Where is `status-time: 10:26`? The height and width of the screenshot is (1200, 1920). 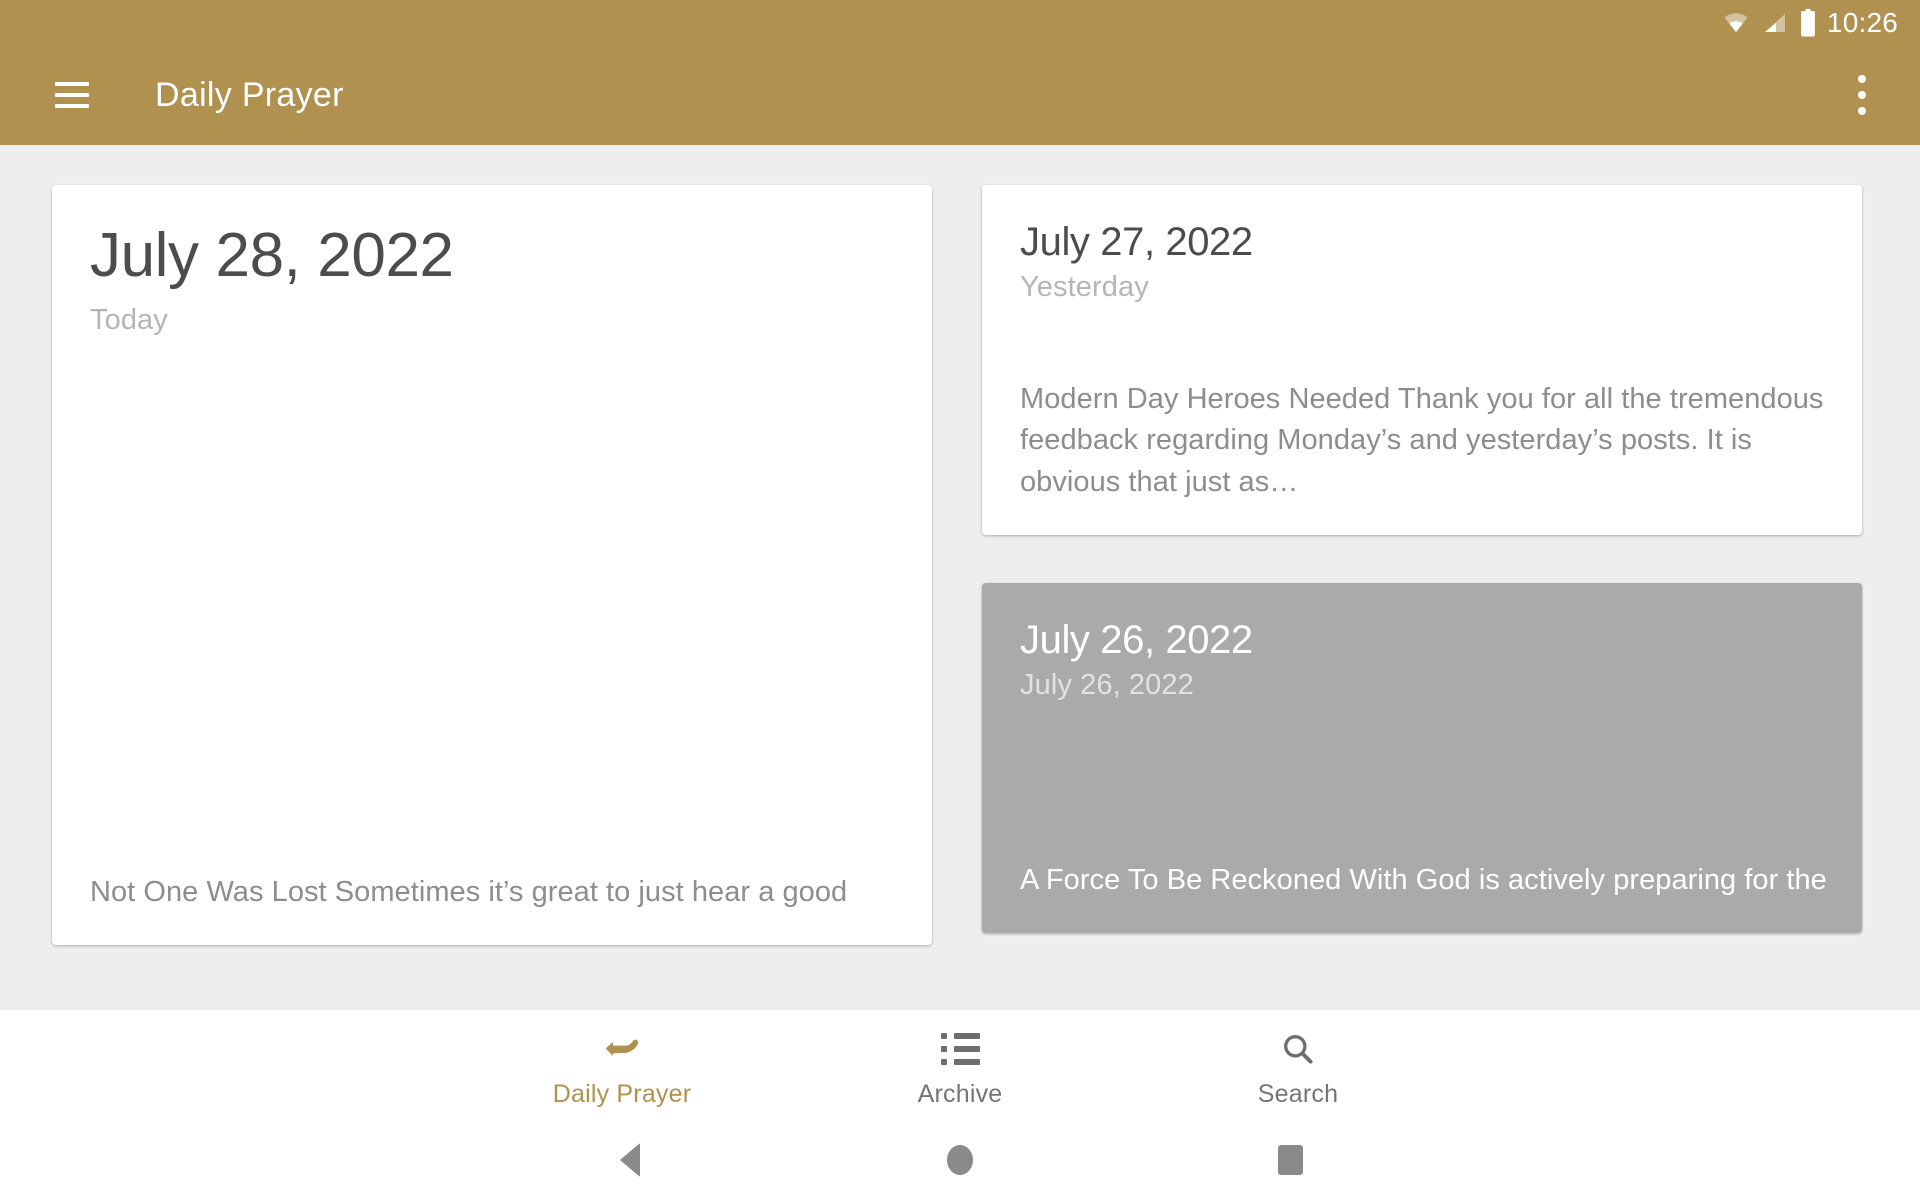
status-time: 10:26 is located at coordinates (1862, 22).